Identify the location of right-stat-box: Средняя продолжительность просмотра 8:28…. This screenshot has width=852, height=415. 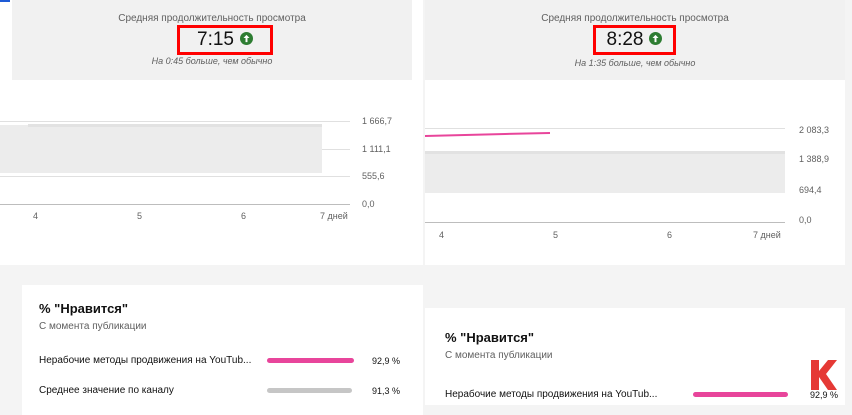
(635, 40).